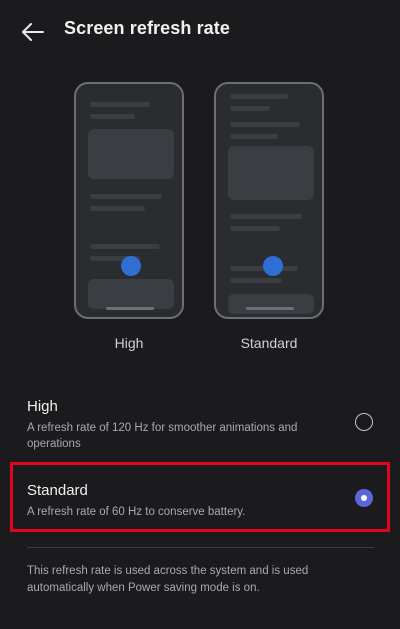 The width and height of the screenshot is (400, 629). Describe the element at coordinates (42, 406) in the screenshot. I see `option-high-title: High` at that location.